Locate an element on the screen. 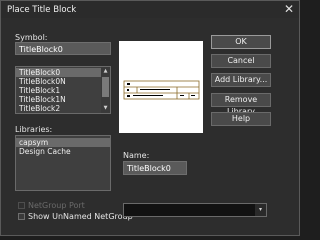 The image size is (320, 240). name-label: Name: is located at coordinates (136, 155).